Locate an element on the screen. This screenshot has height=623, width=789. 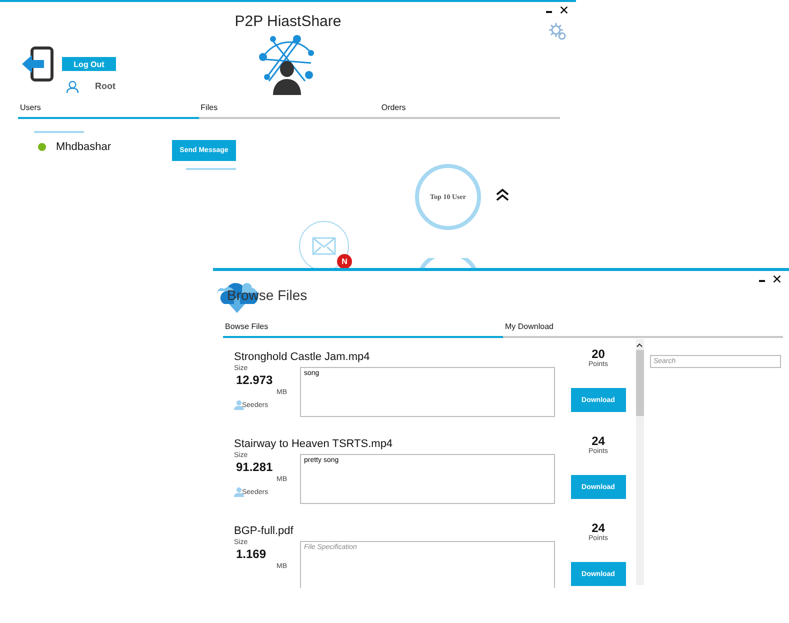
mail-button is located at coordinates (324, 246).